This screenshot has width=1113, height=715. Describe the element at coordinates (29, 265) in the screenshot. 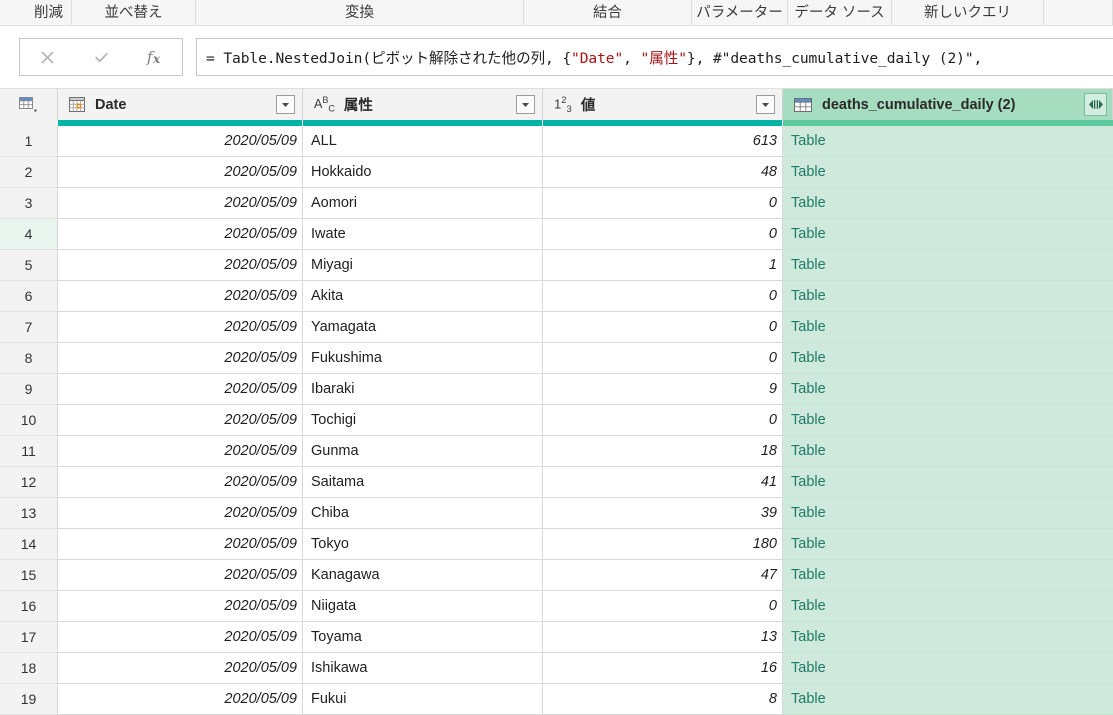

I see `row-number: 5` at that location.